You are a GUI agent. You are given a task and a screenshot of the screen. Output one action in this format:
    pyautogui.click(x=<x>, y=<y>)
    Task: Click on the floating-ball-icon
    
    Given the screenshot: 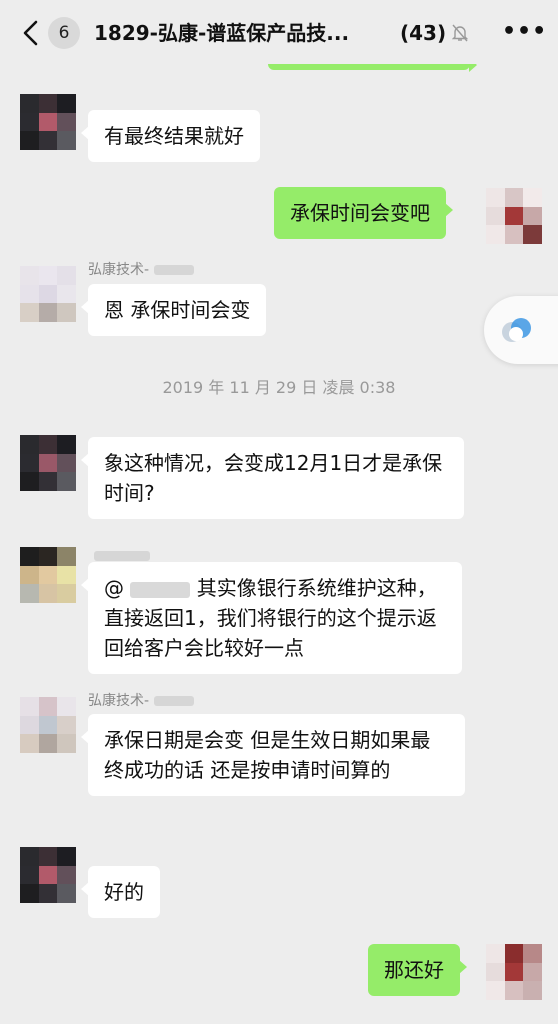 What is the action you would take?
    pyautogui.click(x=516, y=330)
    